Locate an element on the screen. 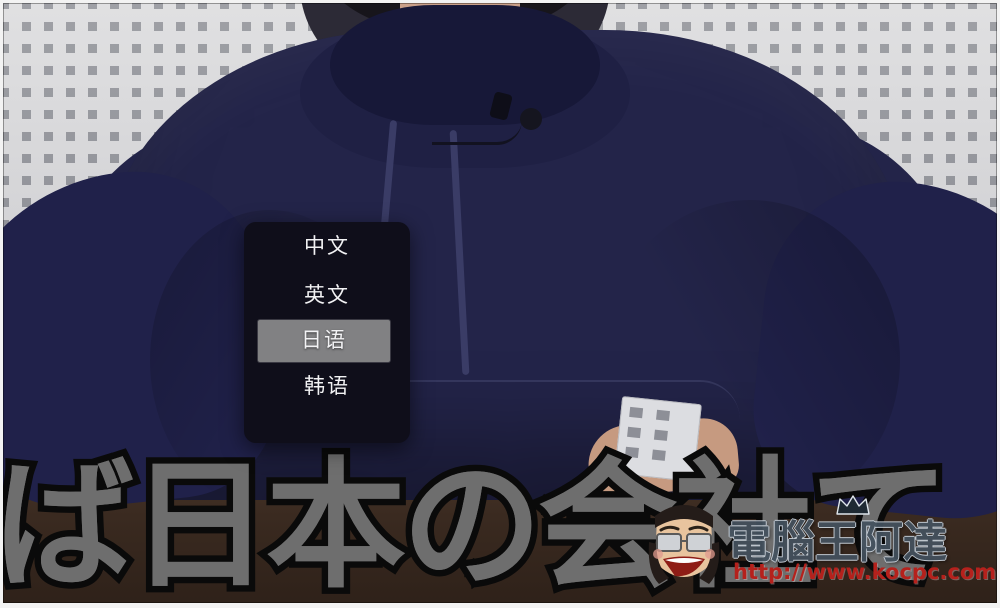  language-option-japanese-selected: 日语 is located at coordinates (324, 341).